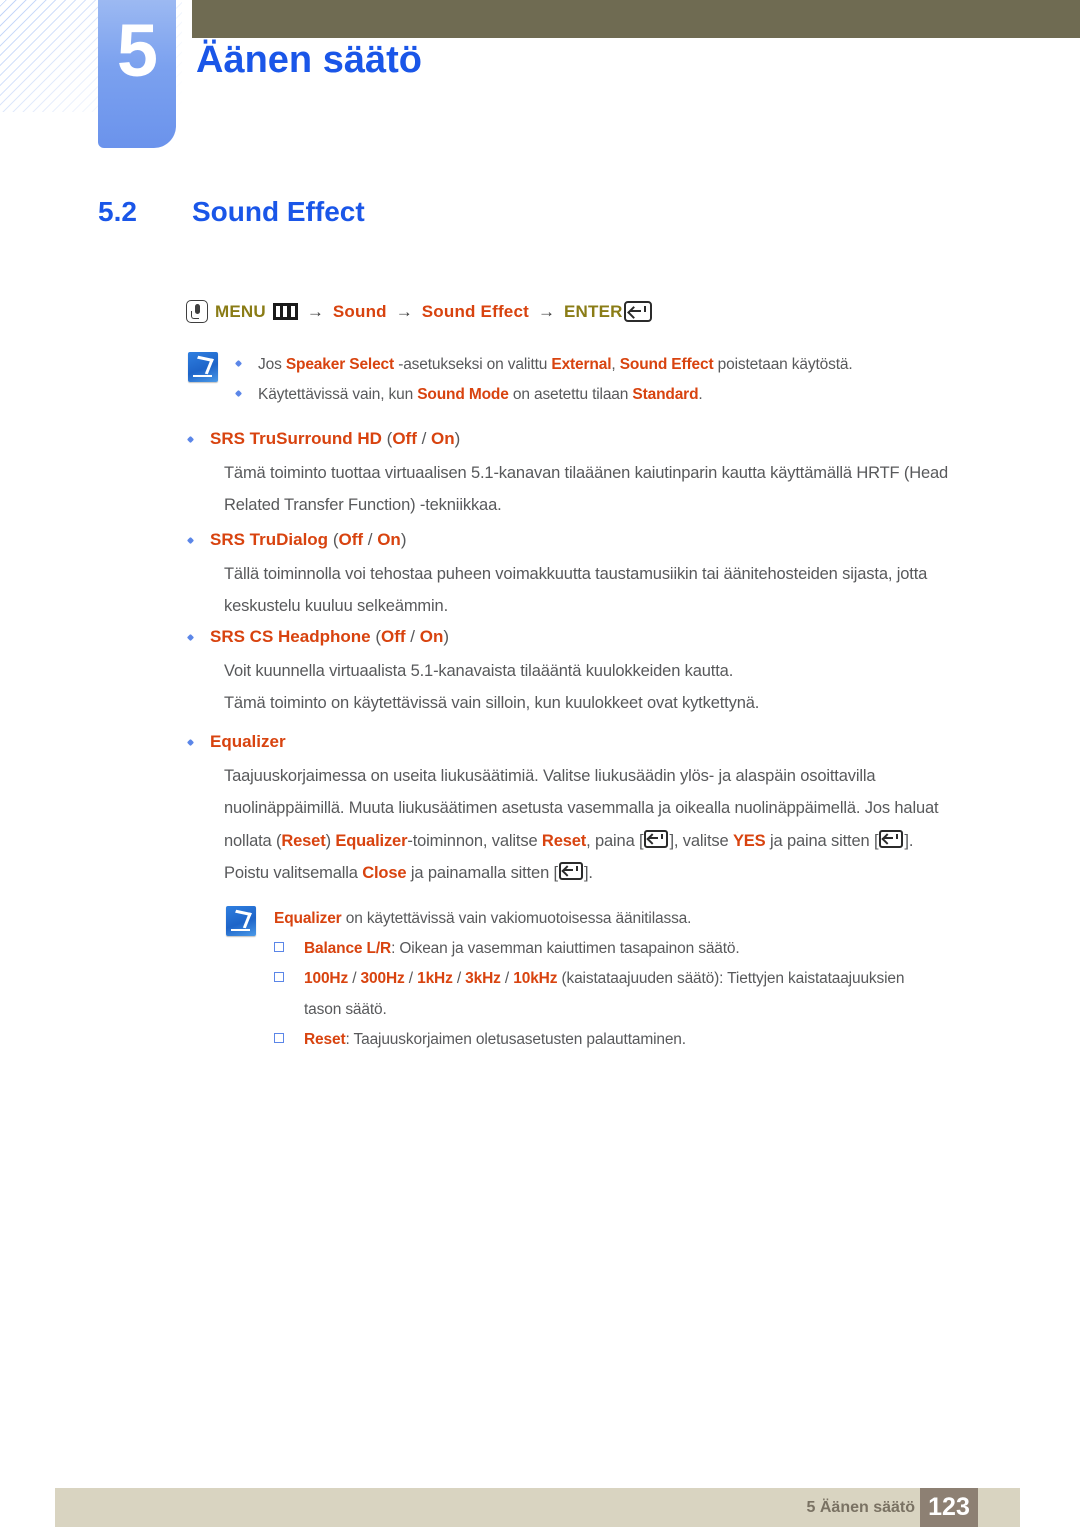  What do you see at coordinates (822, 840) in the screenshot?
I see `eq-text-f: ja paina sitten [` at bounding box center [822, 840].